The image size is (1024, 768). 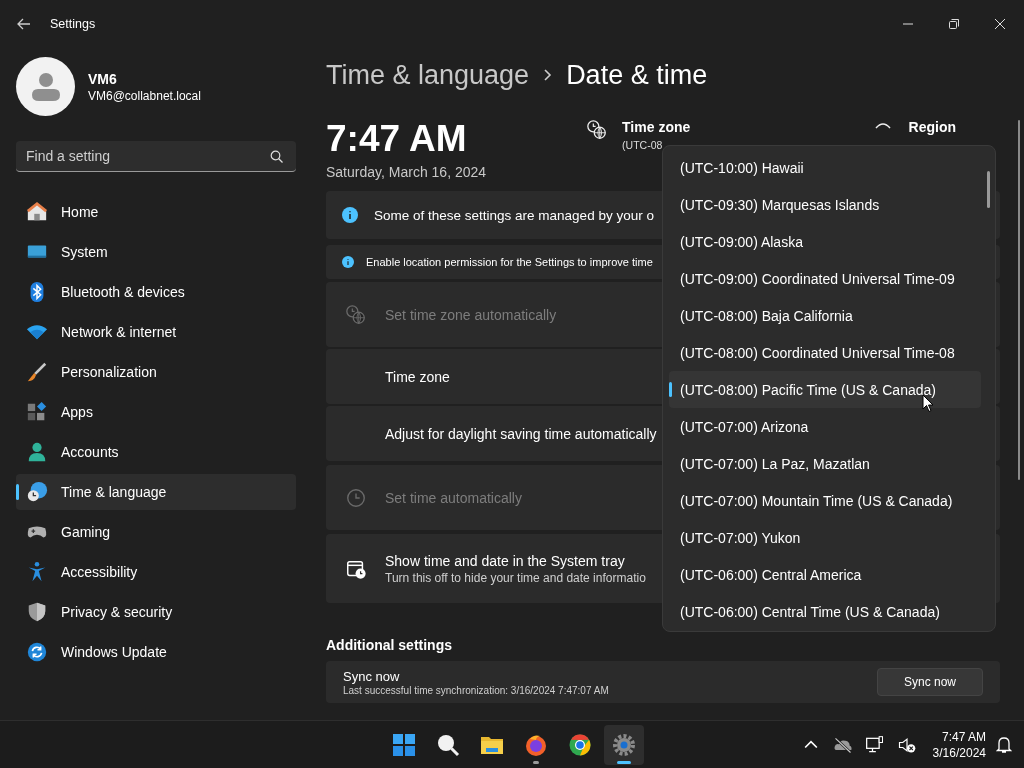 What do you see at coordinates (825, 352) in the screenshot?
I see `dropdown-option: (UTC-08:00) Coordinated Universal Time-08` at bounding box center [825, 352].